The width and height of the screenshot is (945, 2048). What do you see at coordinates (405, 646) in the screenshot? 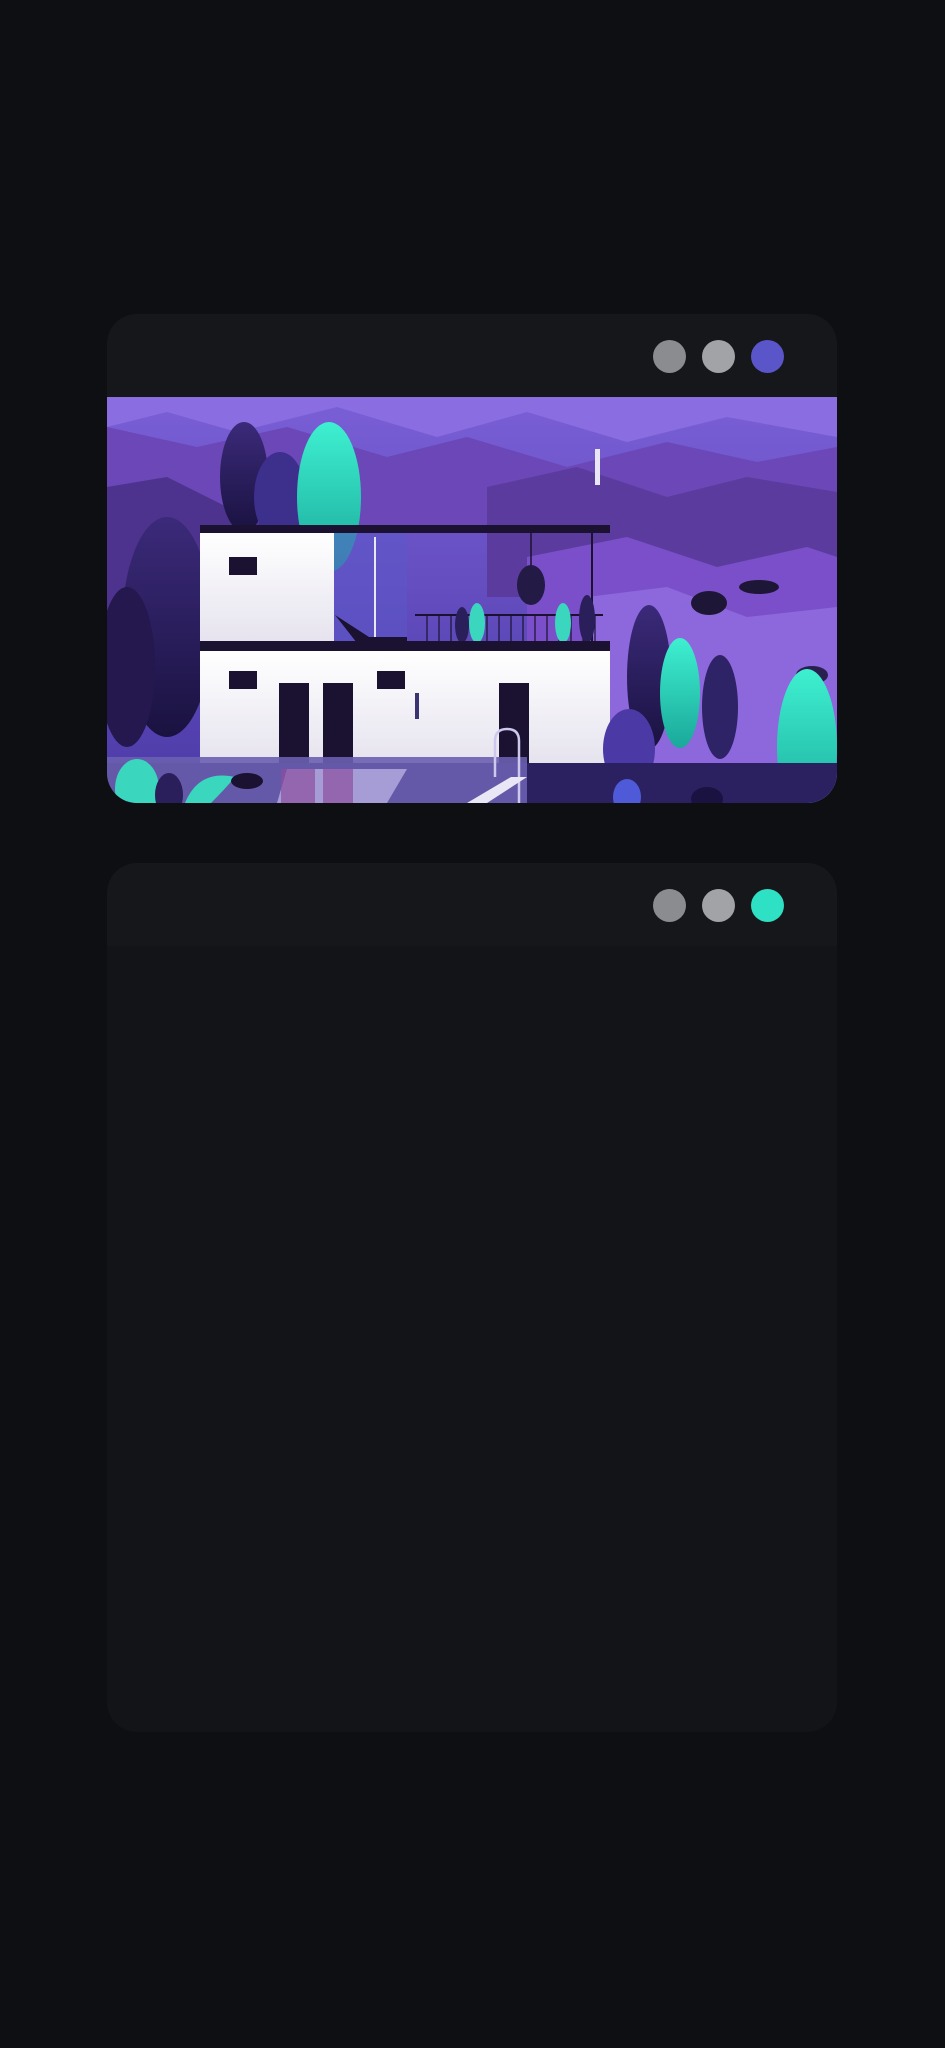
I see `floor-slab` at bounding box center [405, 646].